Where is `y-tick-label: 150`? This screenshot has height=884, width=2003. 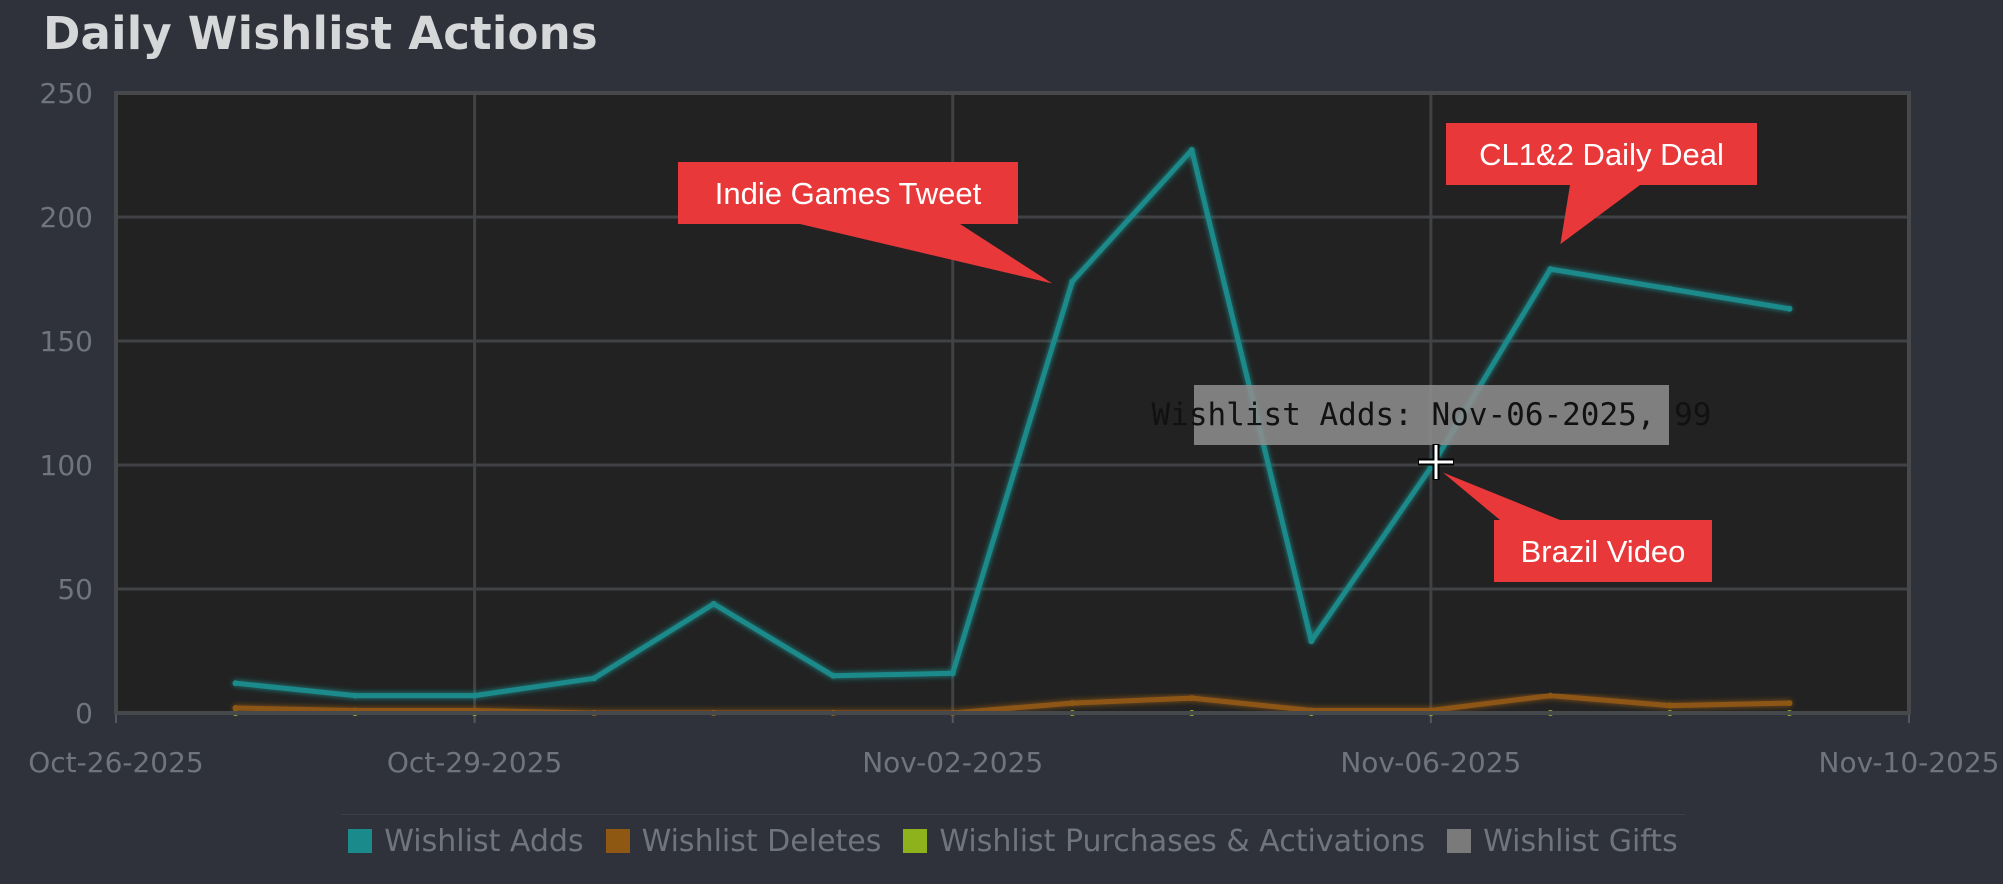 y-tick-label: 150 is located at coordinates (66, 341).